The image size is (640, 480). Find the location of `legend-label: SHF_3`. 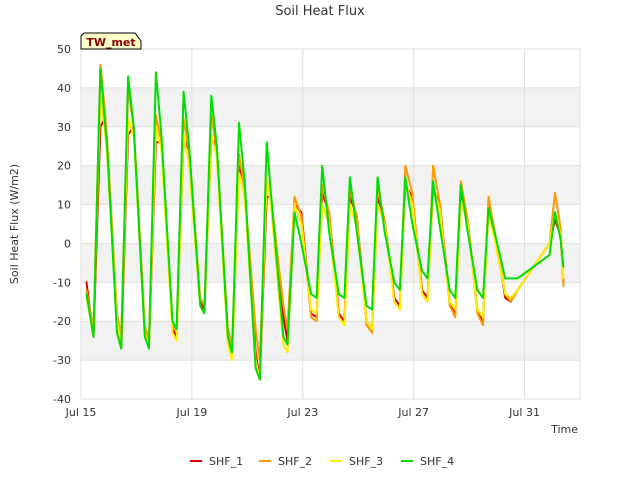

legend-label: SHF_3 is located at coordinates (366, 461).